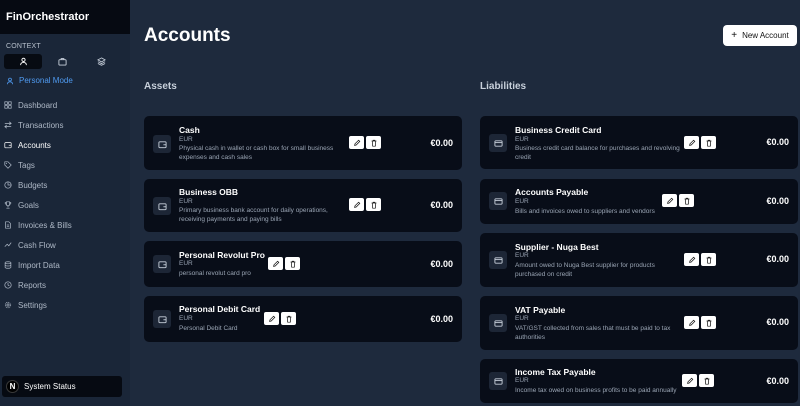 The height and width of the screenshot is (406, 800). I want to click on layers-icon, so click(101, 61).